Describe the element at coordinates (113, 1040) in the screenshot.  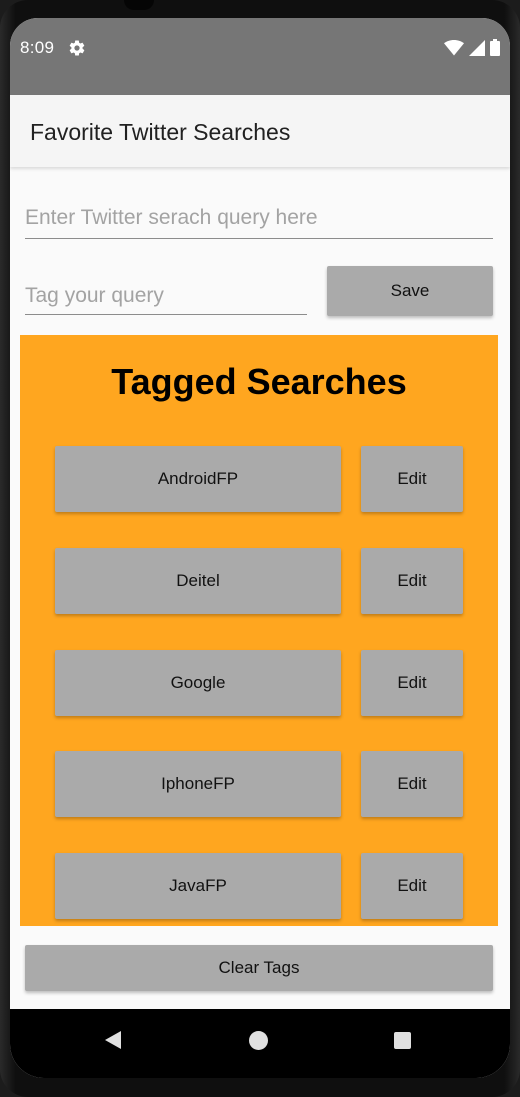
I see `back-icon` at that location.